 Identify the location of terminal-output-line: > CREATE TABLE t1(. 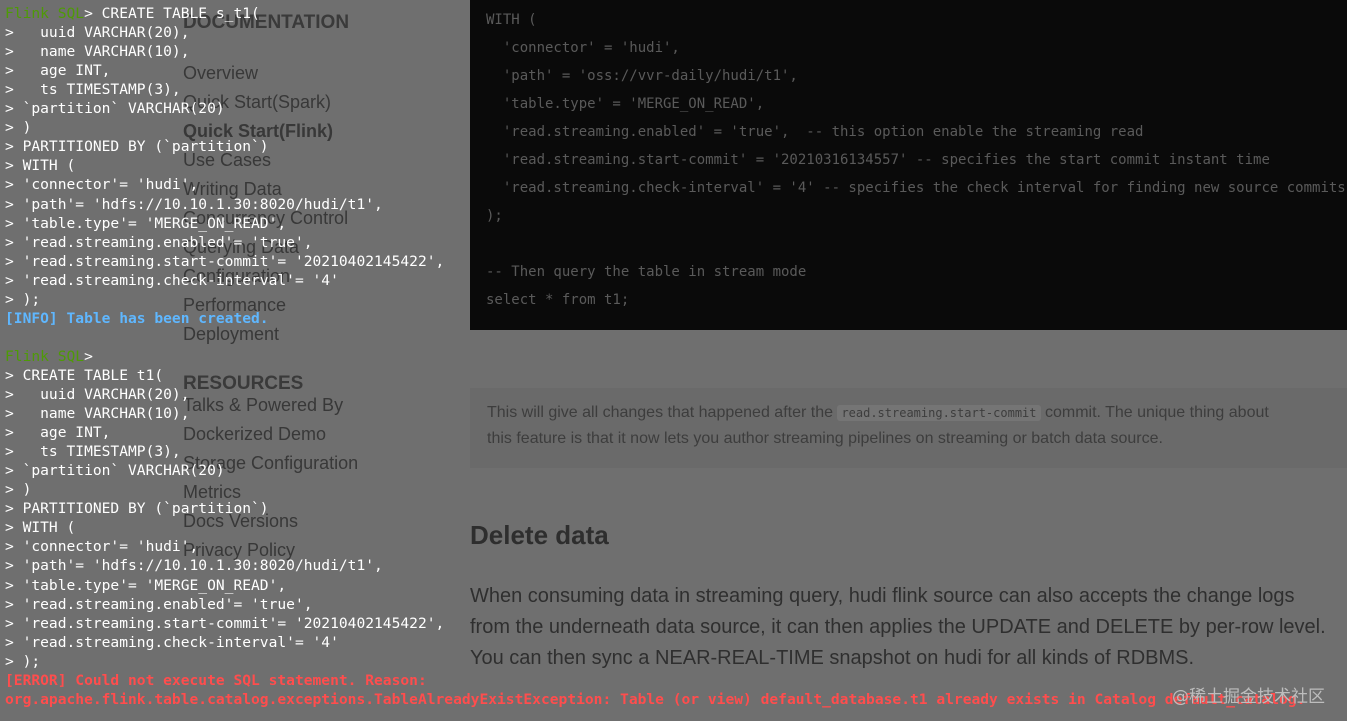
(84, 375).